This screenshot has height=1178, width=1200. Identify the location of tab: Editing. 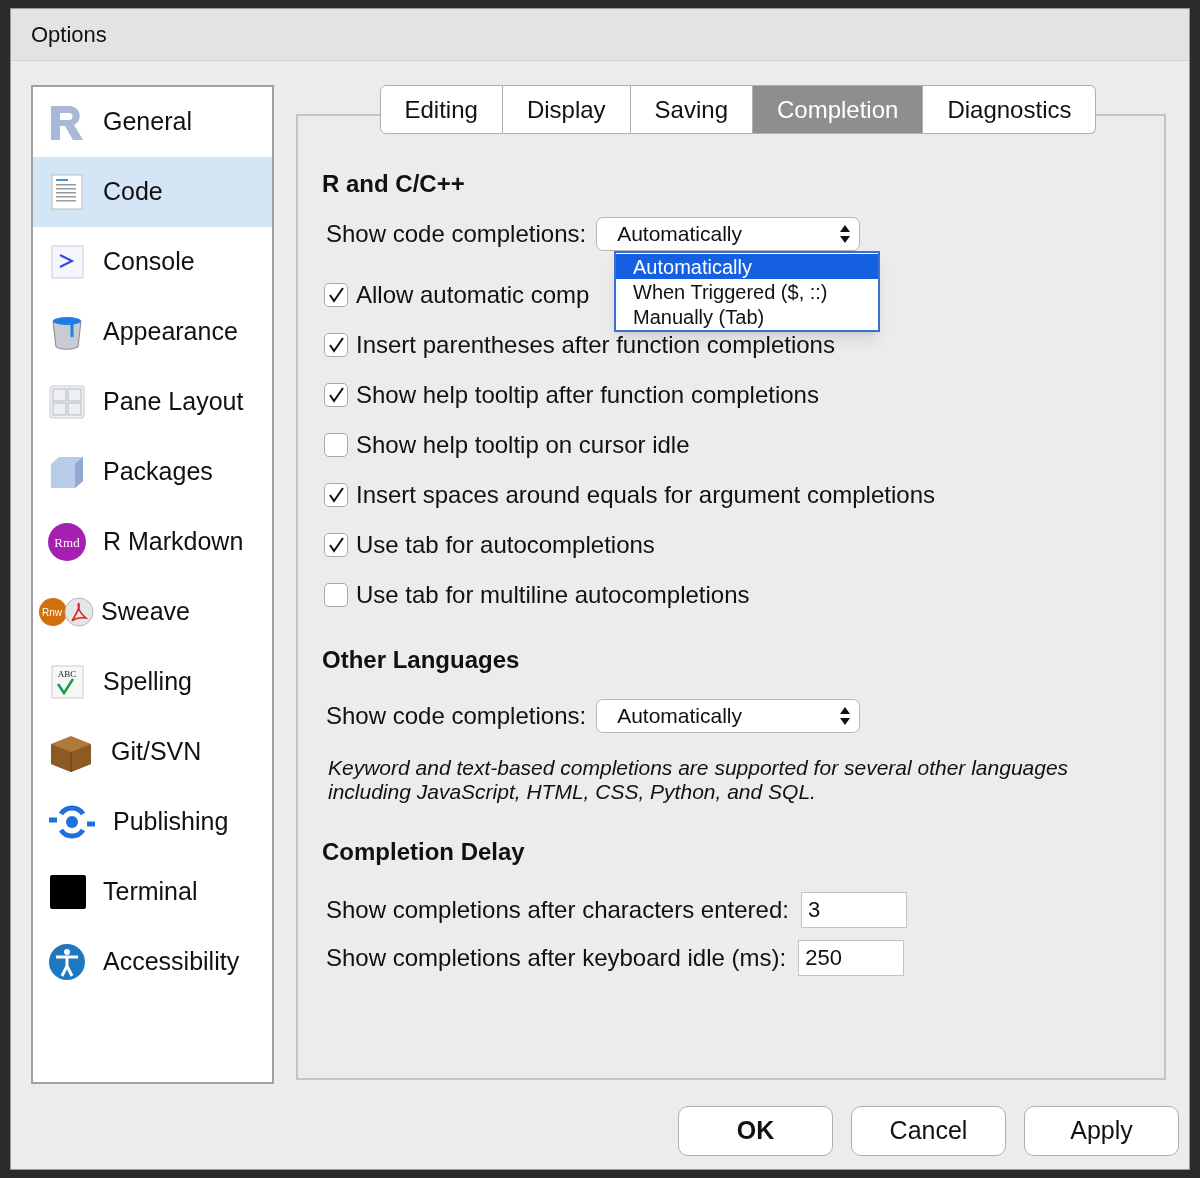
(441, 109).